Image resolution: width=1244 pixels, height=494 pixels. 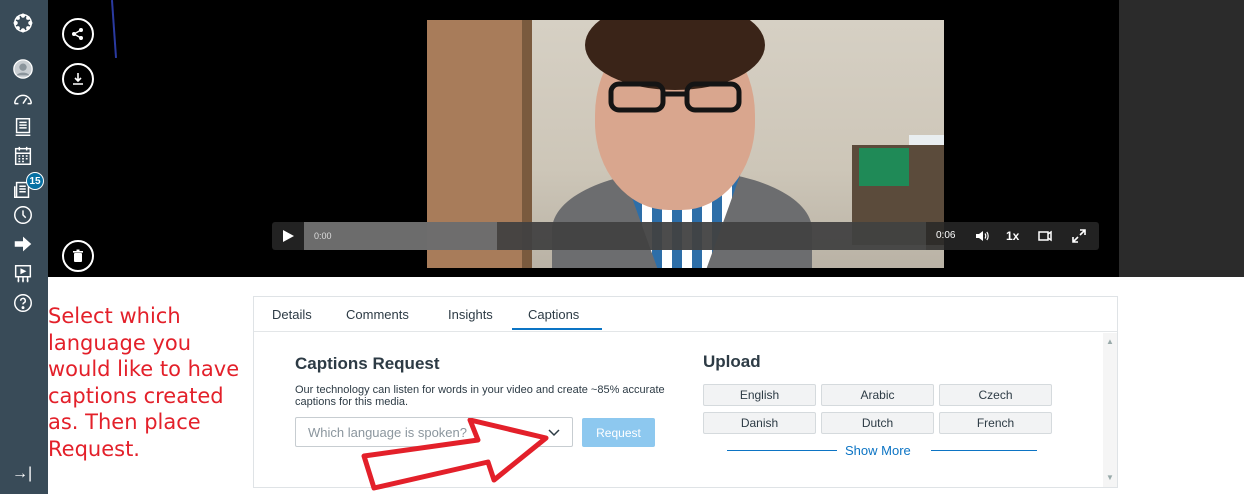 What do you see at coordinates (35, 181) in the screenshot?
I see `inbox-badge: 15` at bounding box center [35, 181].